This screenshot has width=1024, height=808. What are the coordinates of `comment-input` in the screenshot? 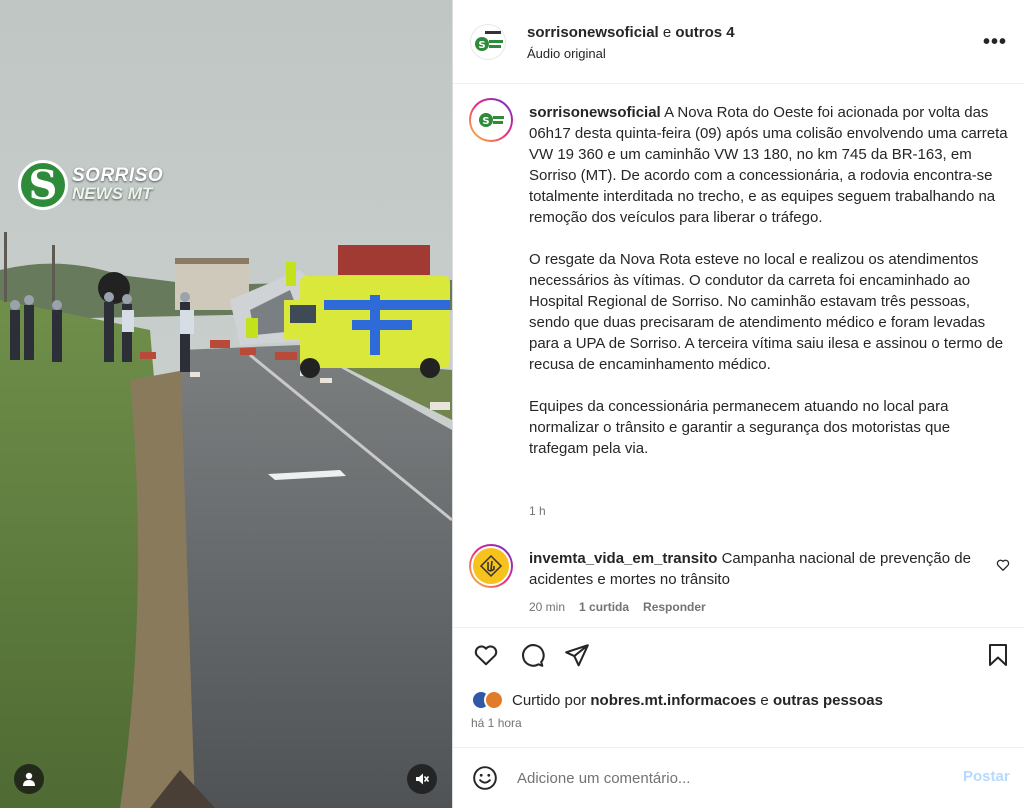 It's located at (727, 778).